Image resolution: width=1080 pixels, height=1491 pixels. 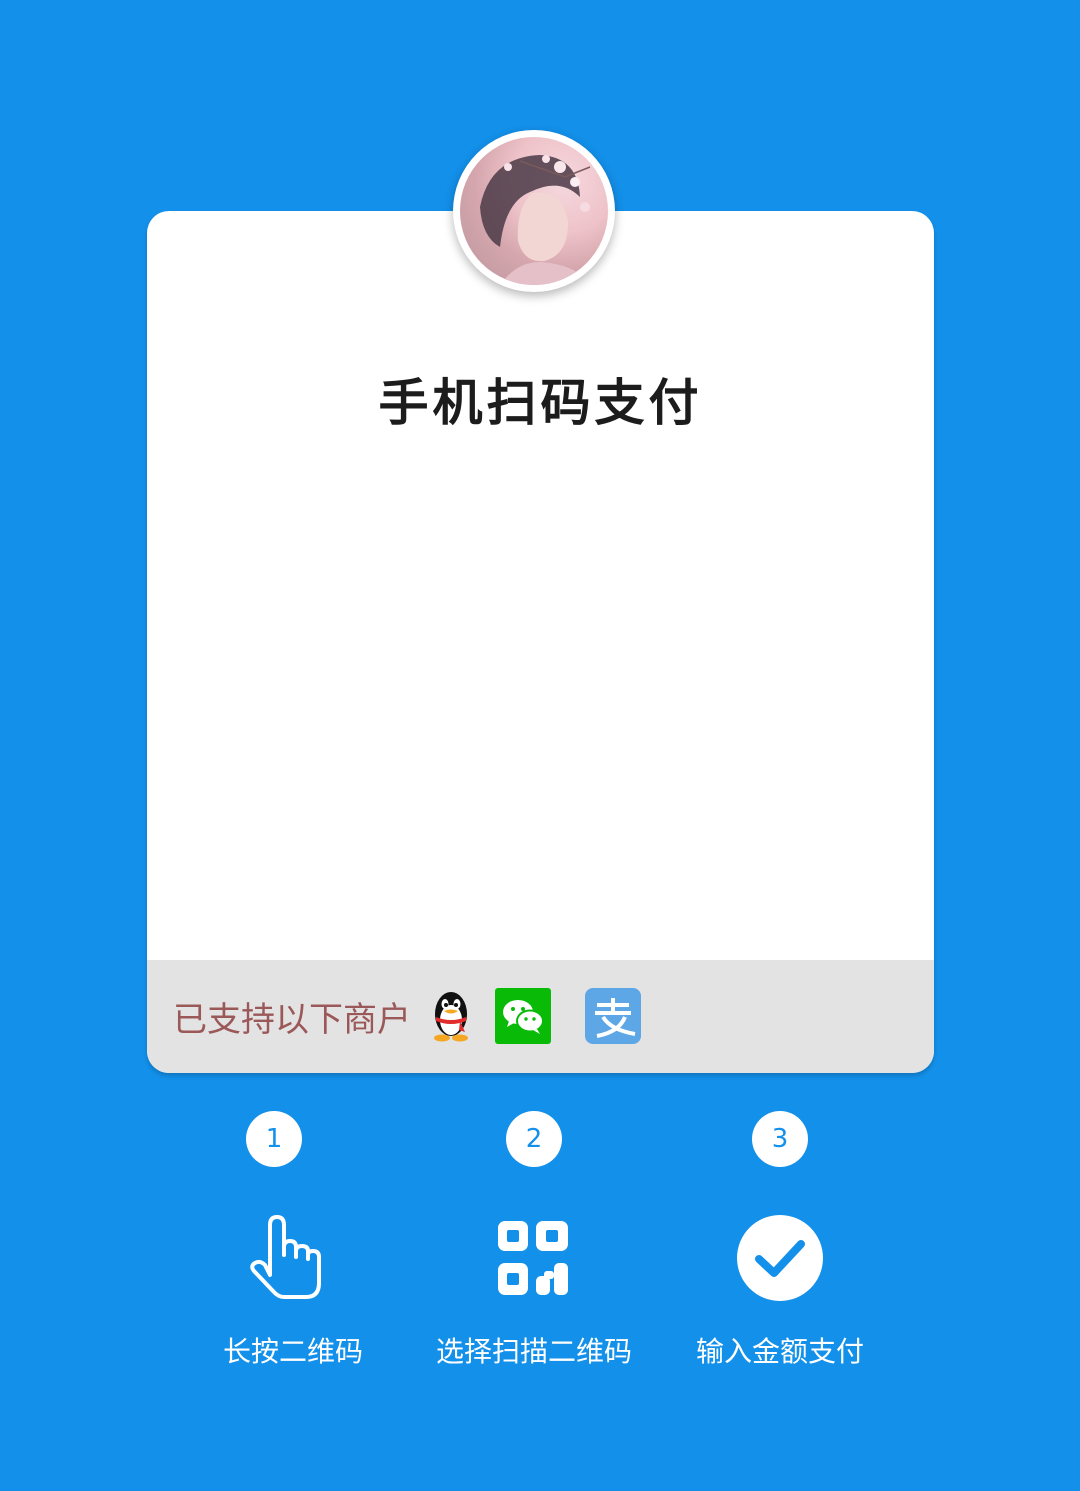 I want to click on qr-code-icon, so click(x=533, y=1258).